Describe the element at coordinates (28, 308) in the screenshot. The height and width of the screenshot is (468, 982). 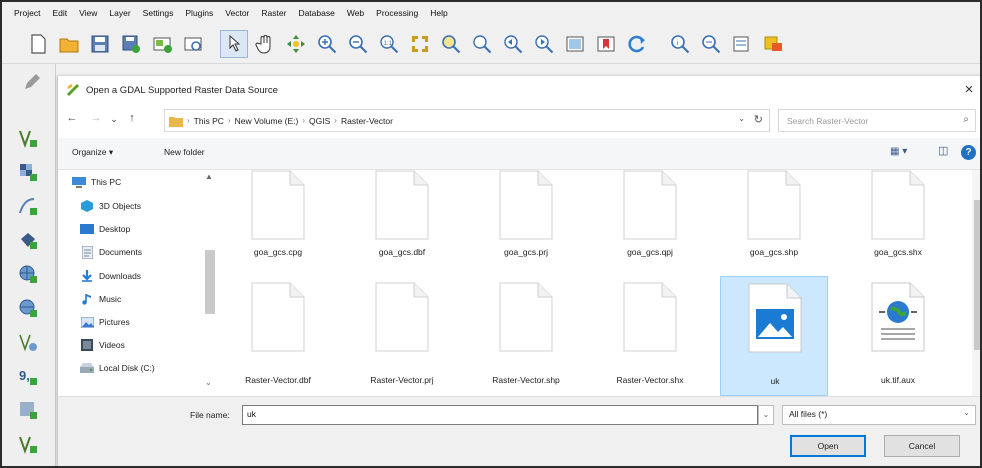
I see `add-wfs-layer-icon` at that location.